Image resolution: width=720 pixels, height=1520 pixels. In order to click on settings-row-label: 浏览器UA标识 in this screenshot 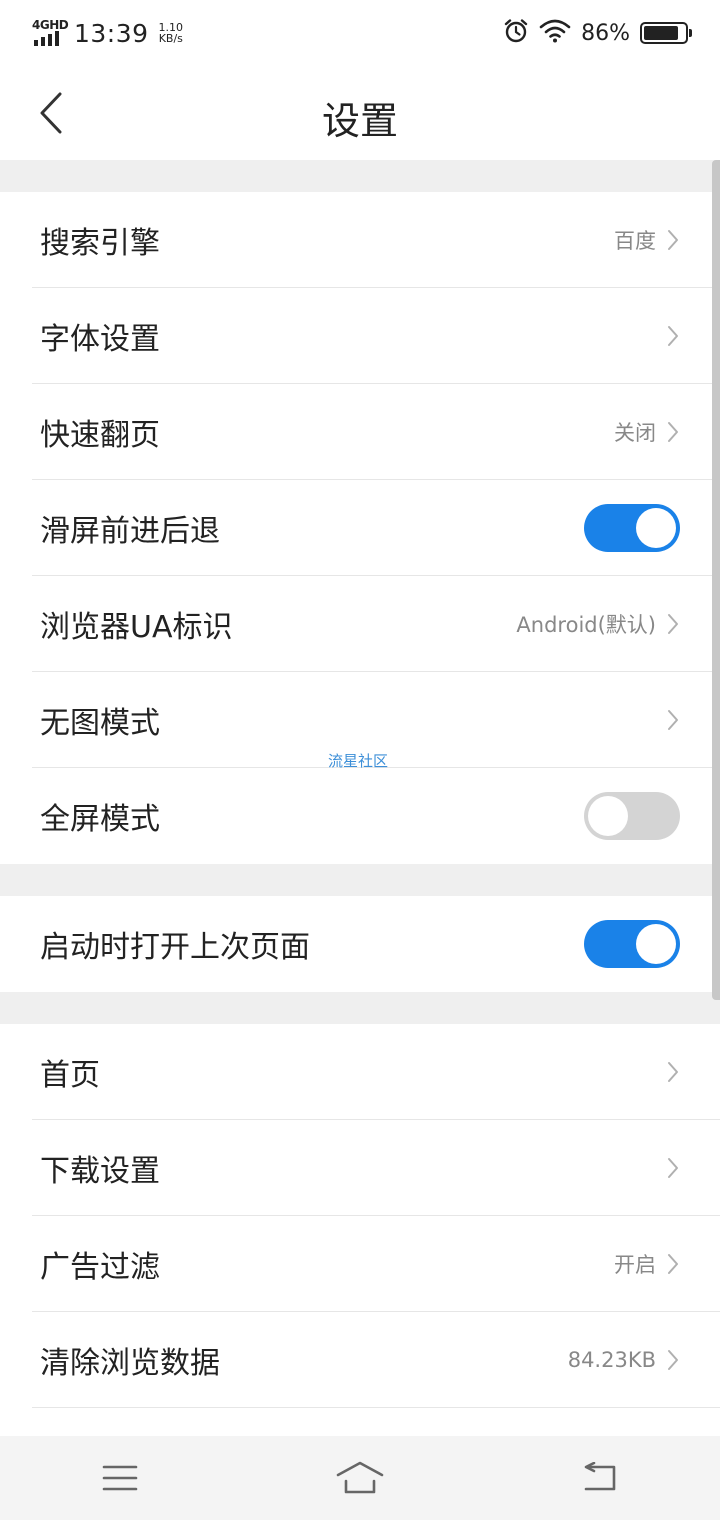, I will do `click(136, 627)`.